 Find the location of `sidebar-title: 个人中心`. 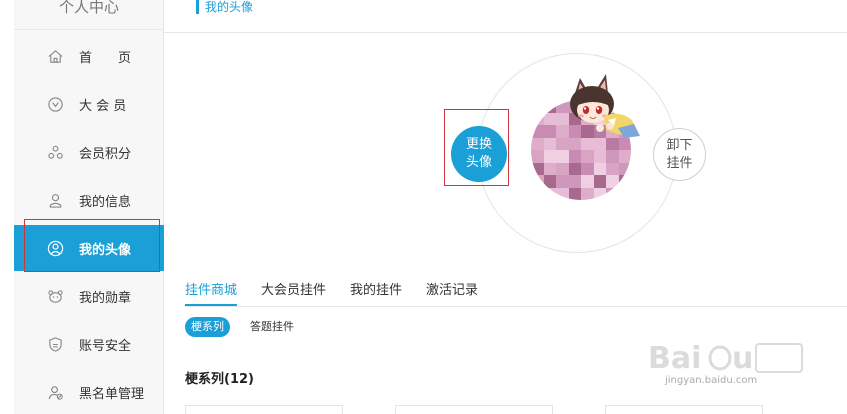

sidebar-title: 个人中心 is located at coordinates (89, 15).